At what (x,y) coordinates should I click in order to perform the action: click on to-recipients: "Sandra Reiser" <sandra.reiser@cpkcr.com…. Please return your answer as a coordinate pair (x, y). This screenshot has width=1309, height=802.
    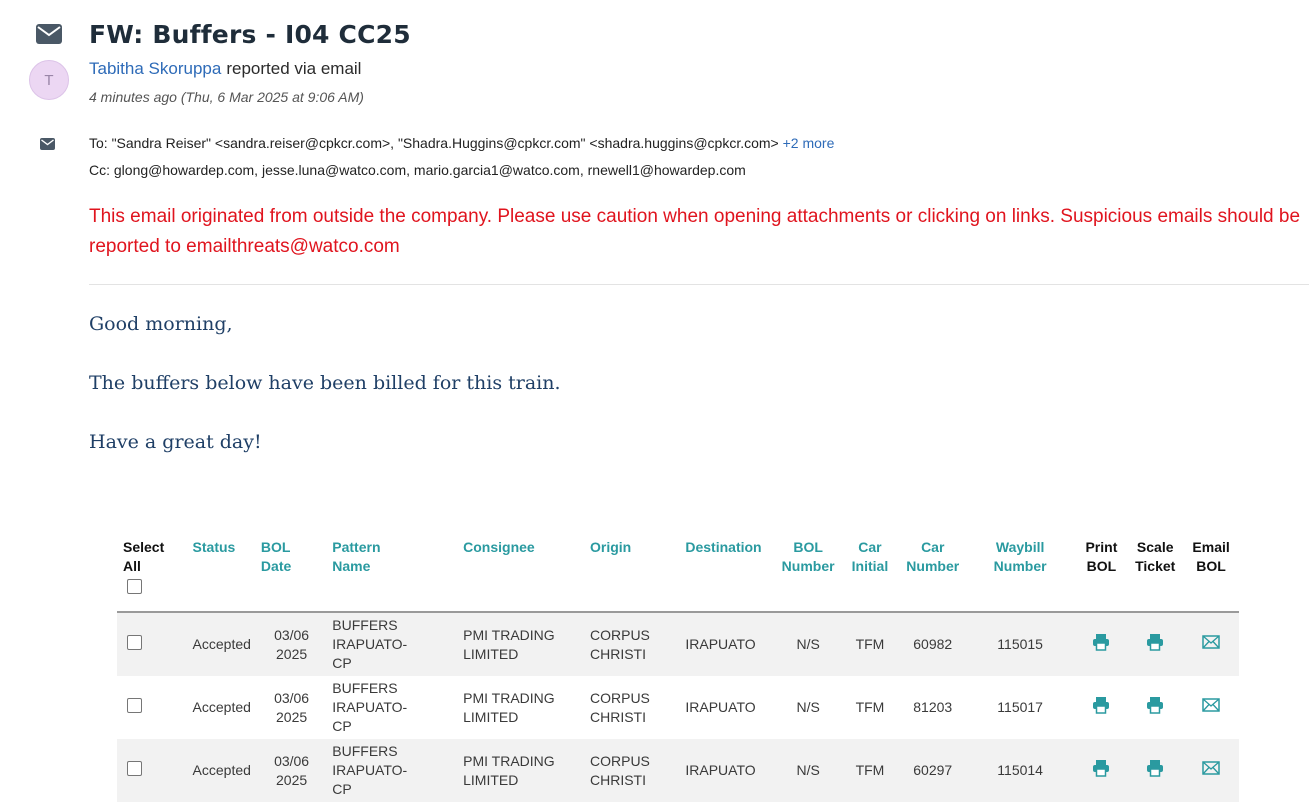
    Looking at the image, I should click on (445, 143).